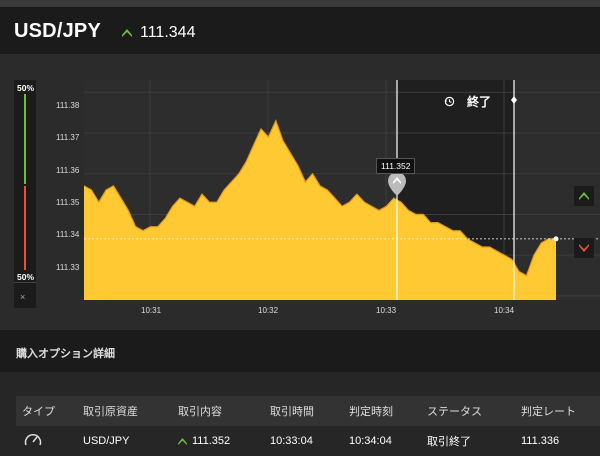  I want to click on cell-asset: USD/JPY, so click(106, 441).